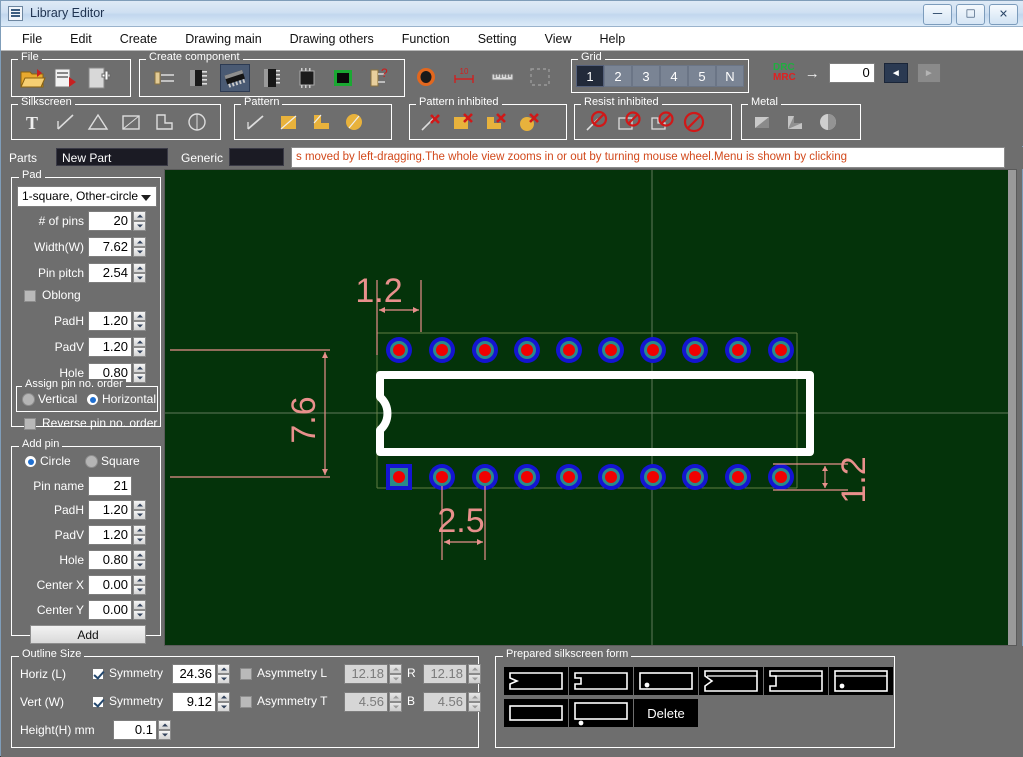  What do you see at coordinates (474, 702) in the screenshot?
I see `vert-asymmetry-b-stepper` at bounding box center [474, 702].